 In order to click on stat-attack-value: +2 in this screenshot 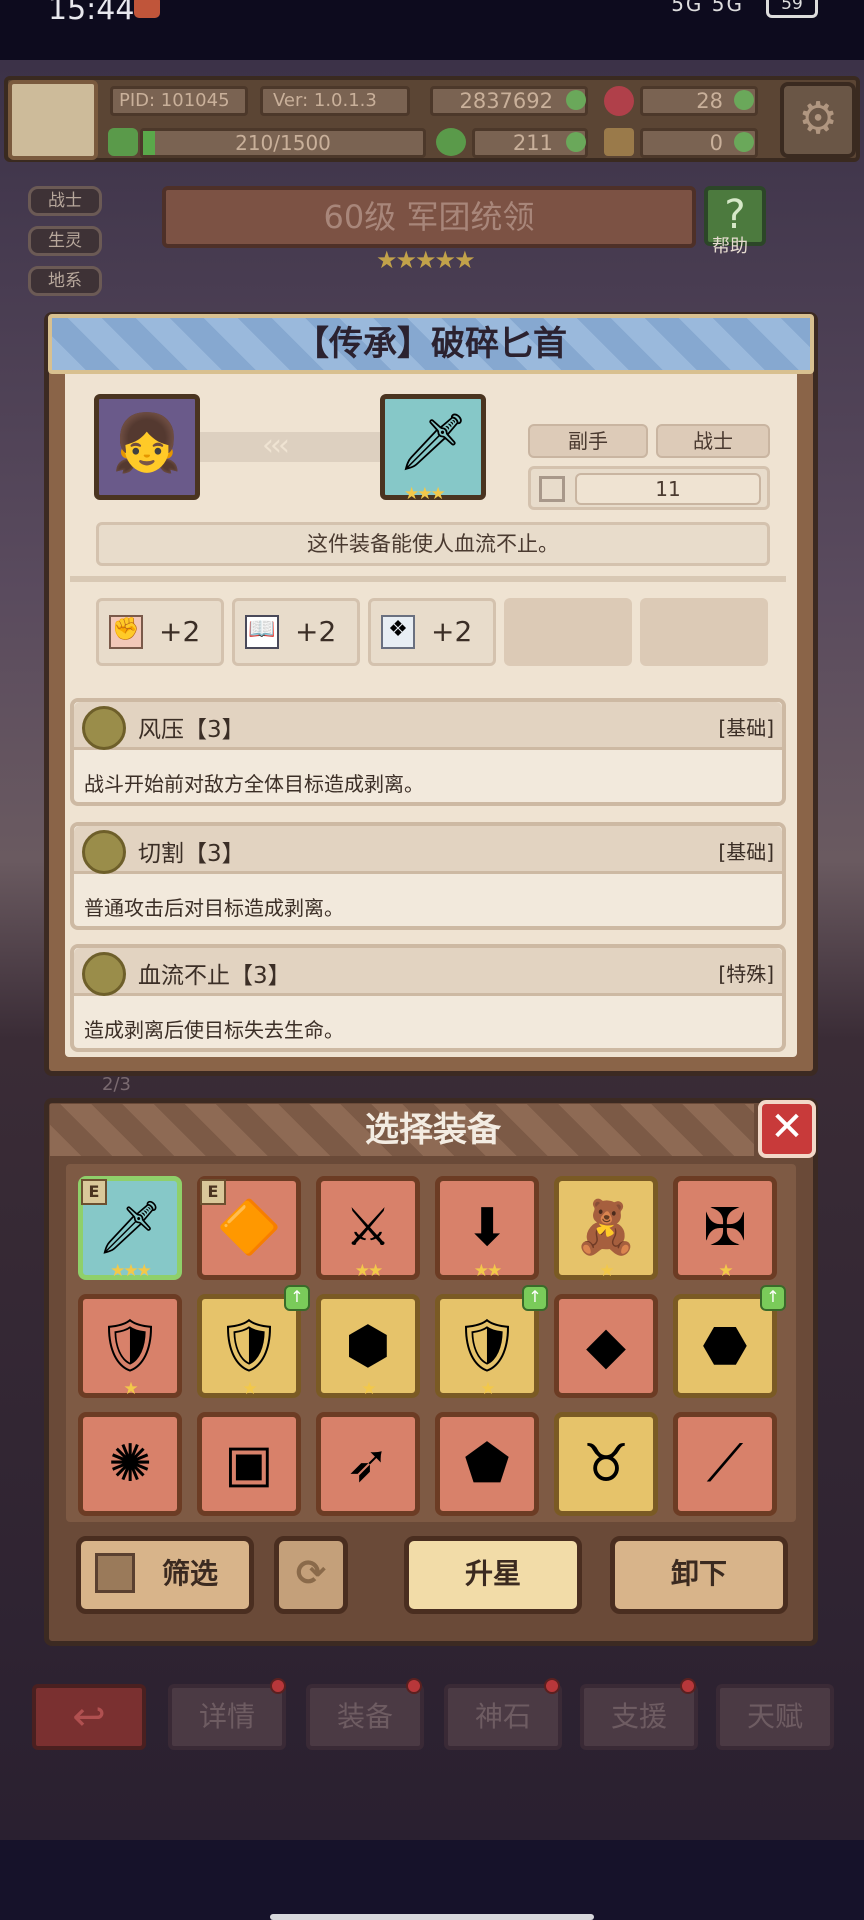, I will do `click(180, 631)`.